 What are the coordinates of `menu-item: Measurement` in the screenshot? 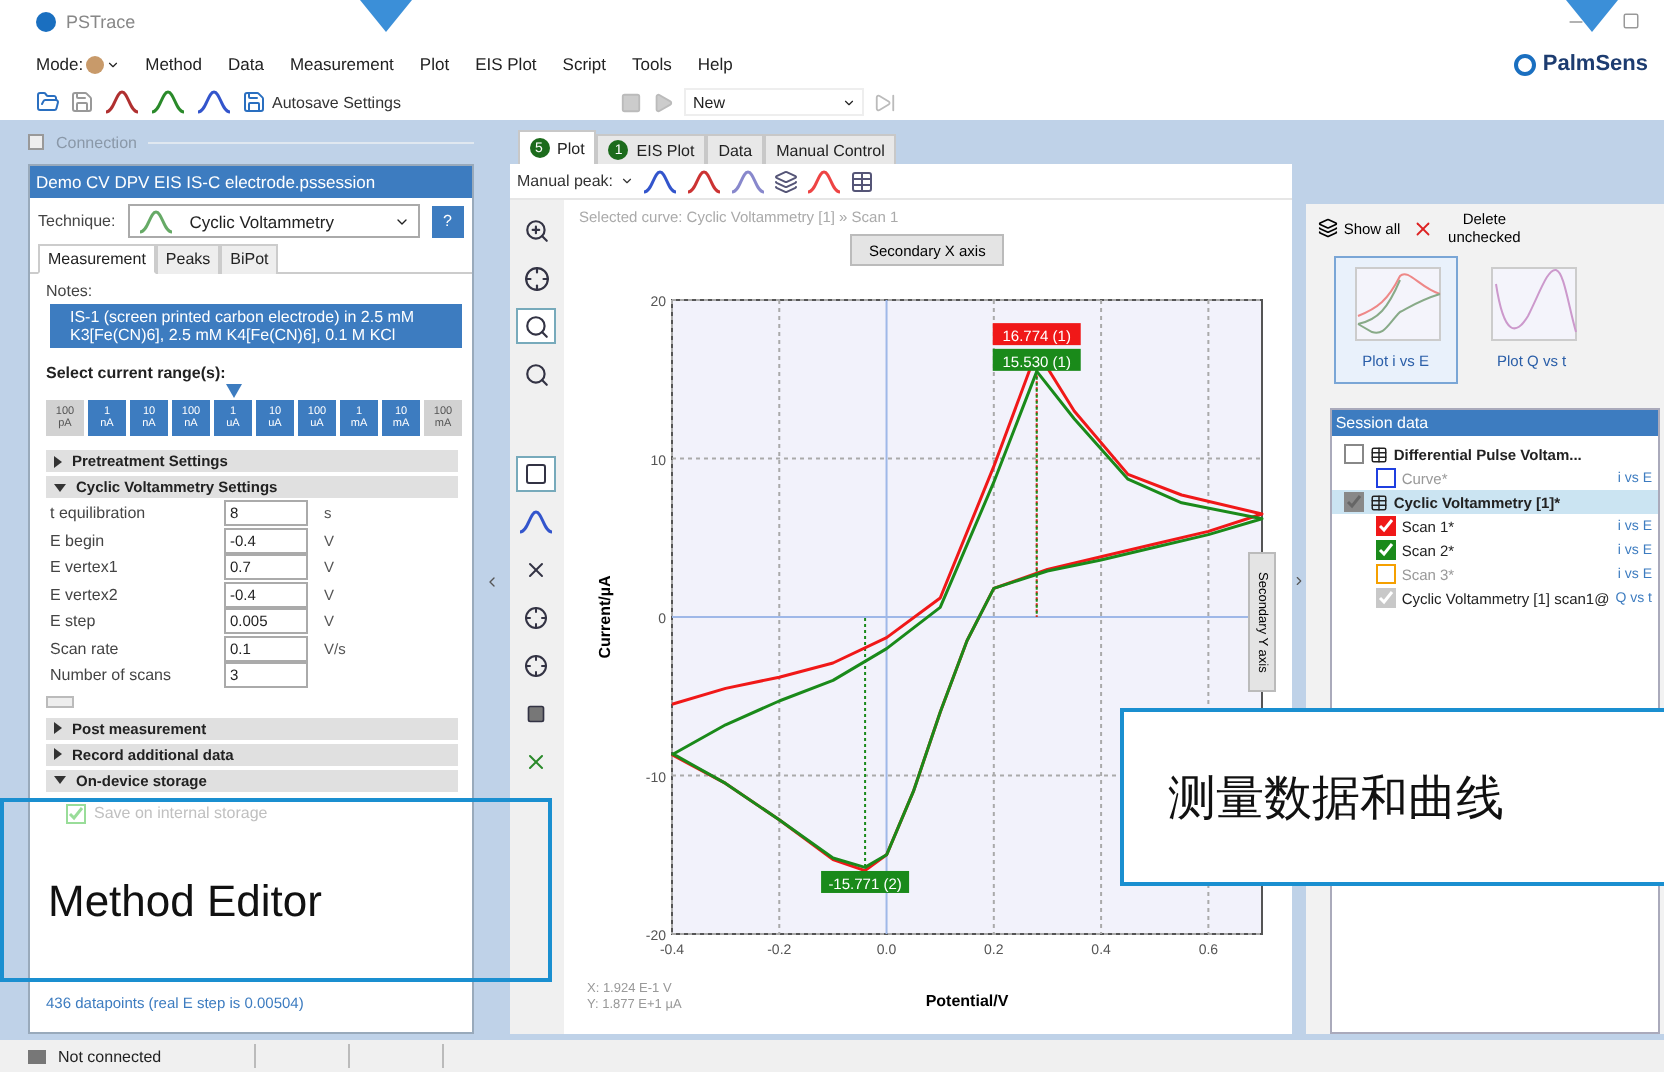 It's located at (341, 64).